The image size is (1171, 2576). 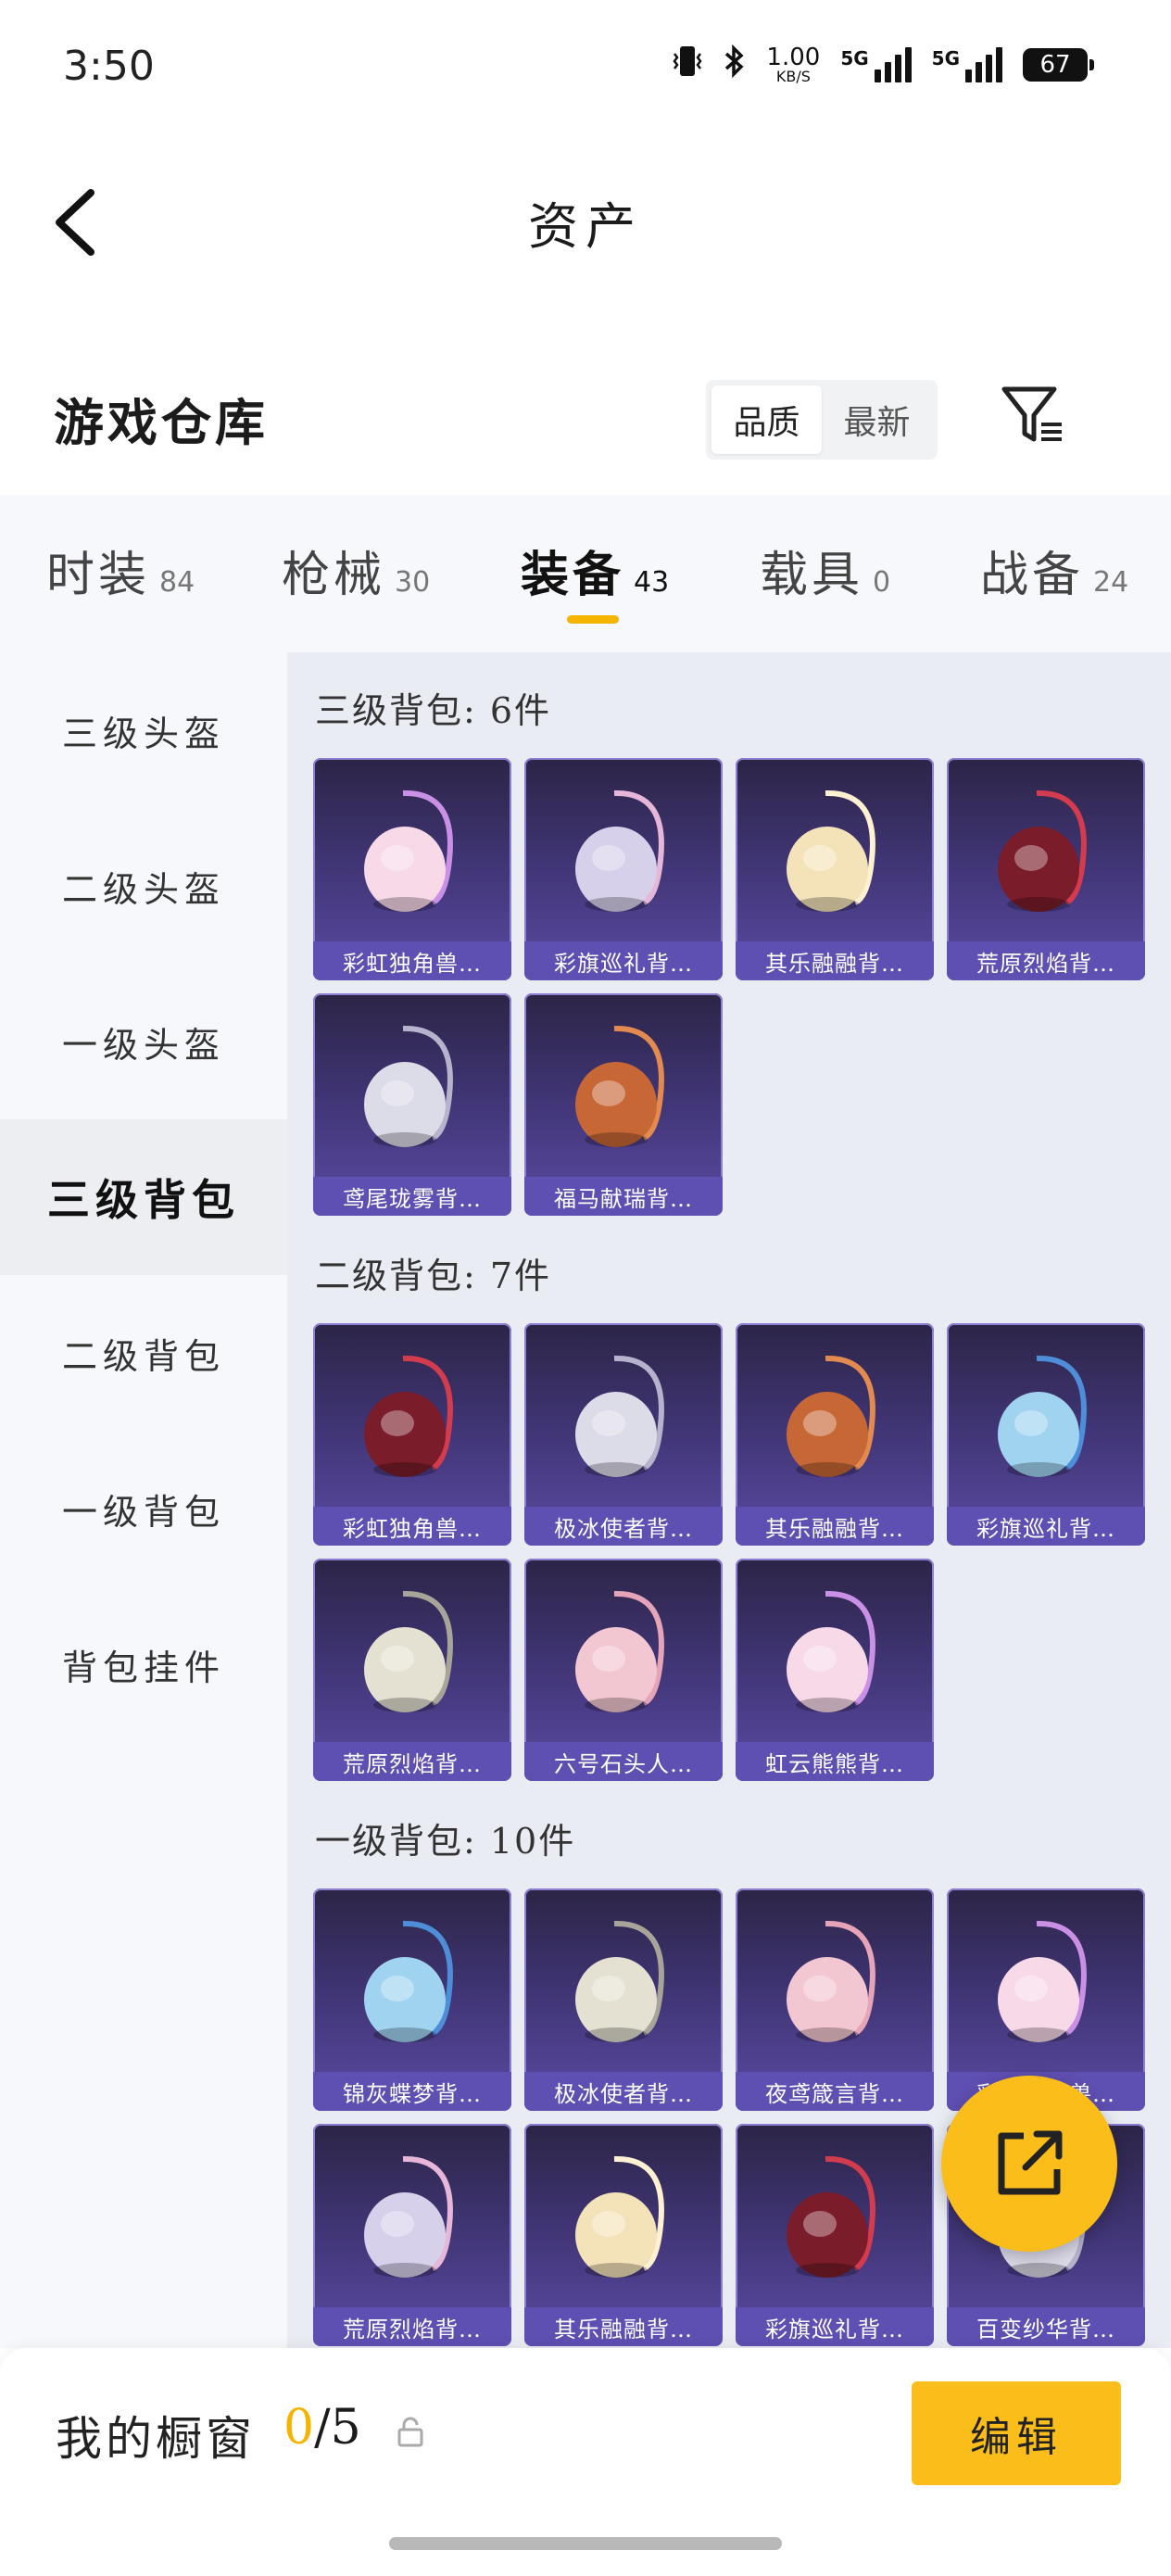 I want to click on sidebar-item-backpack-lv1: 一级背包, so click(x=144, y=1508).